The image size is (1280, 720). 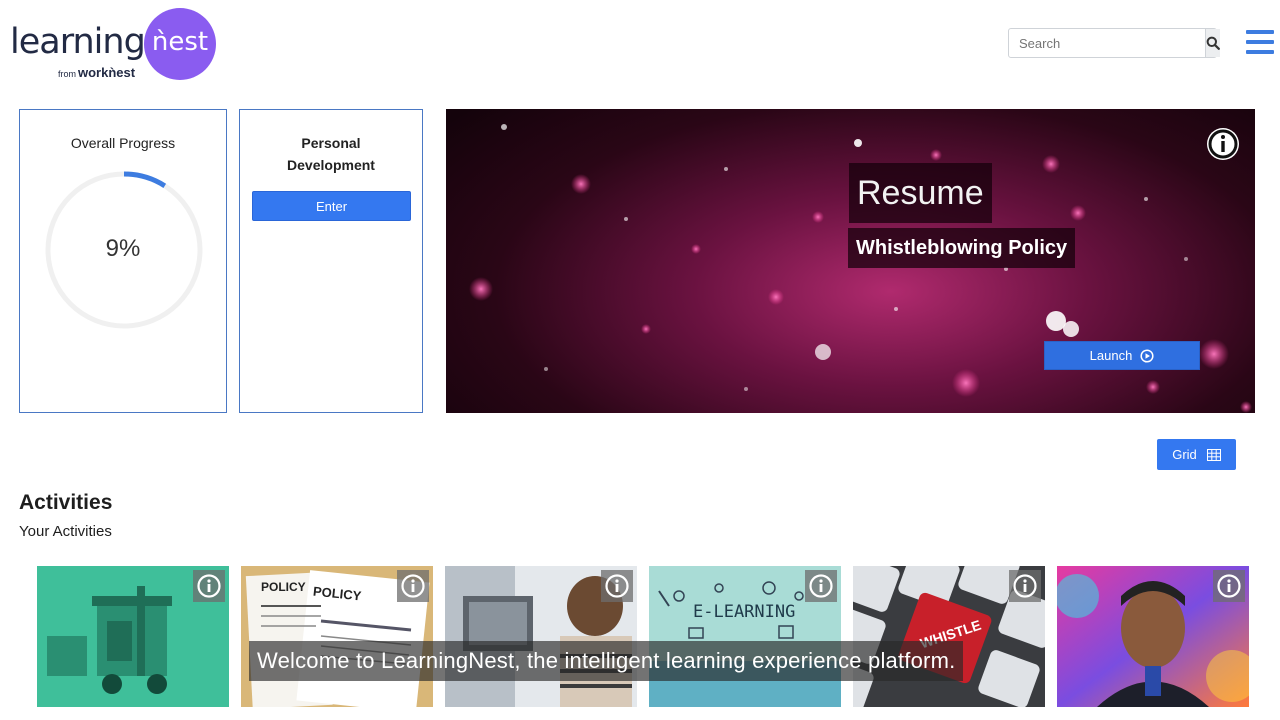 I want to click on personal-development-card: Personal Development Enter, so click(x=331, y=261).